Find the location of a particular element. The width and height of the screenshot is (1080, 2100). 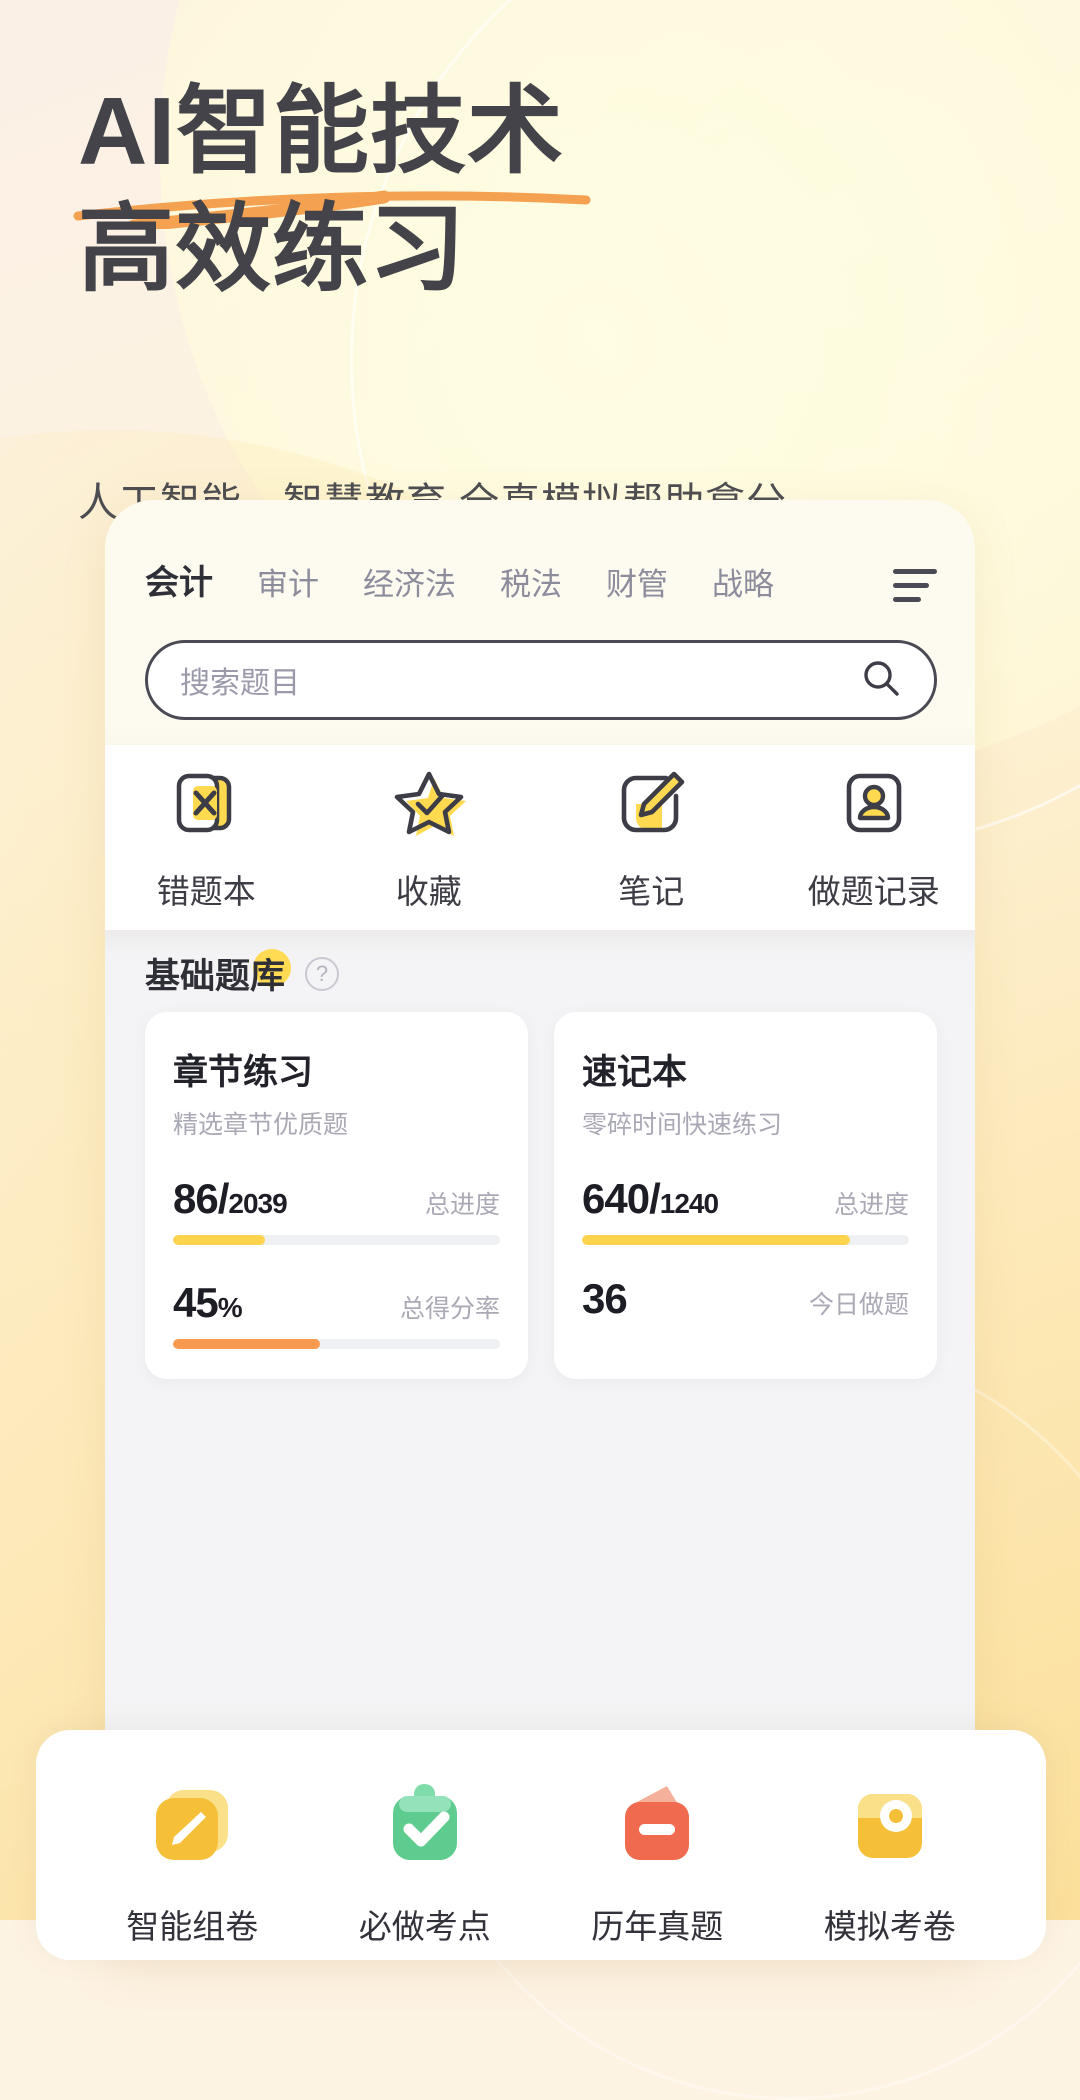

quick-action-notes: 笔记 is located at coordinates (651, 837).